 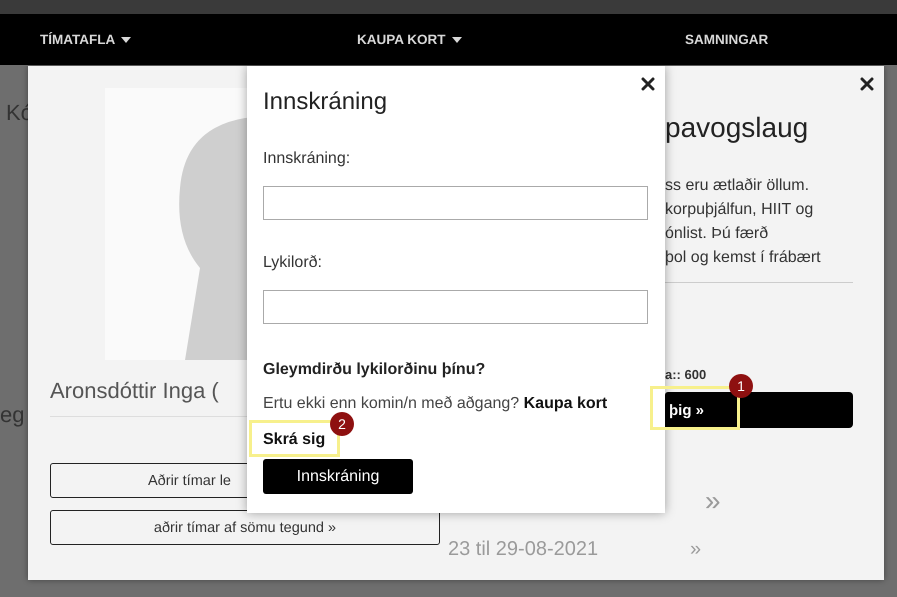 I want to click on nav-item: KAUPA KORT, so click(x=409, y=39).